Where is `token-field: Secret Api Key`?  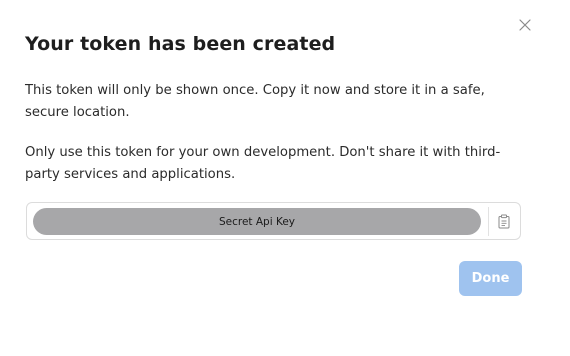
token-field: Secret Api Key is located at coordinates (273, 221).